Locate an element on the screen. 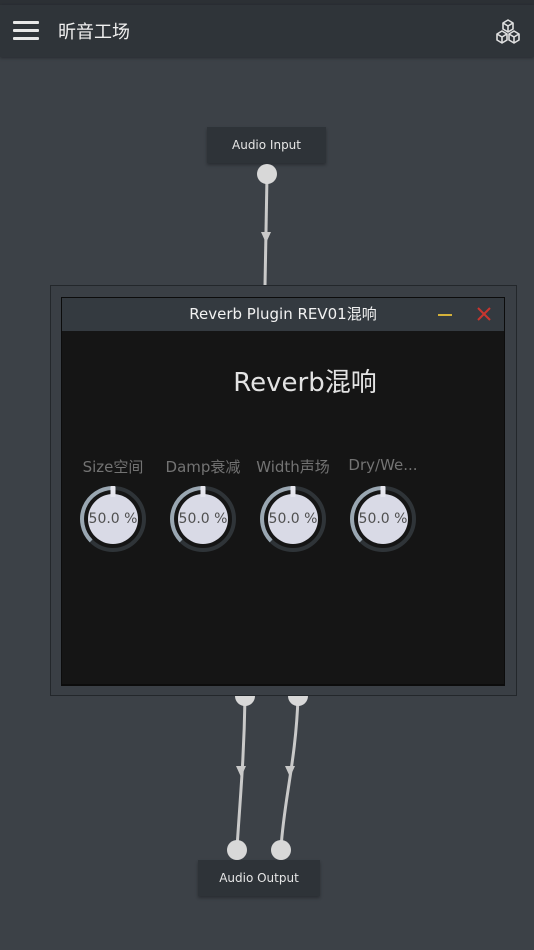 The height and width of the screenshot is (950, 534). knob-label: Size空间 is located at coordinates (113, 467).